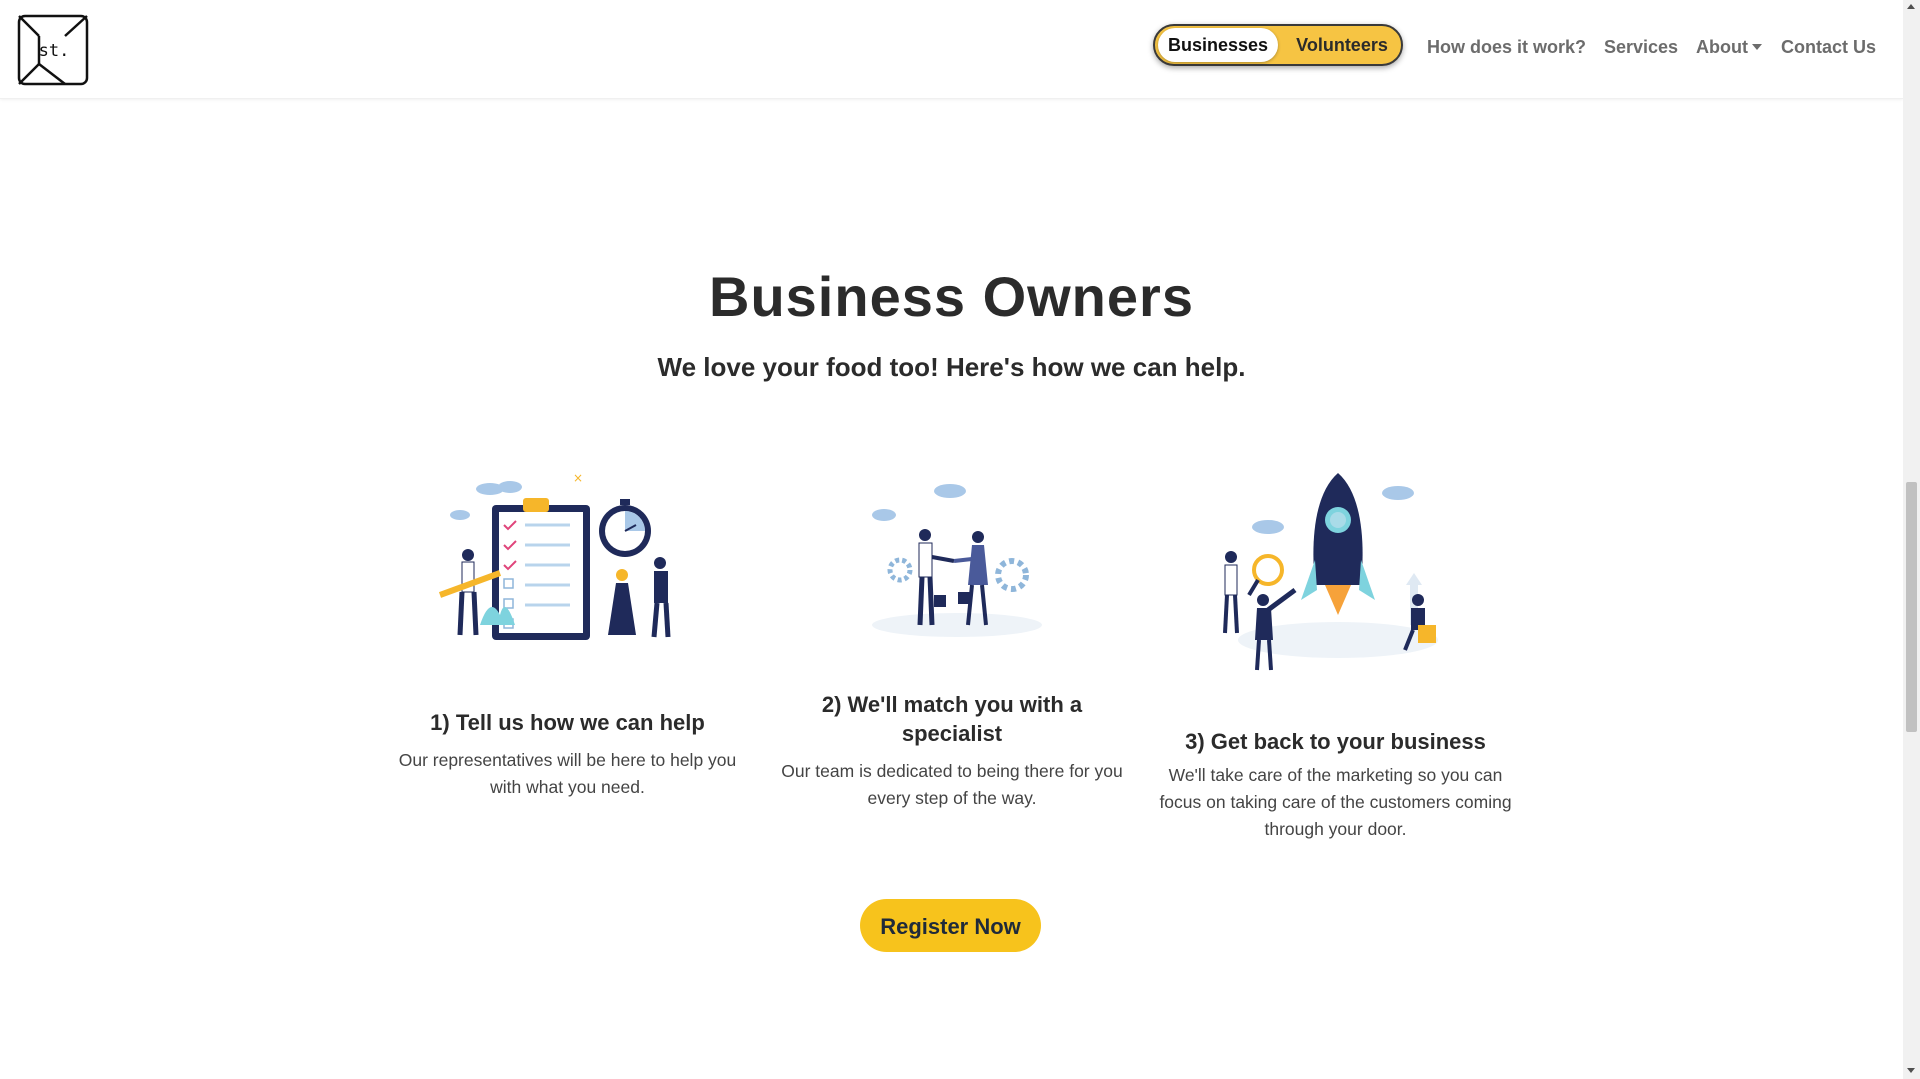 This screenshot has height=1079, width=1920. I want to click on register-now-button: Register Now, so click(950, 925).